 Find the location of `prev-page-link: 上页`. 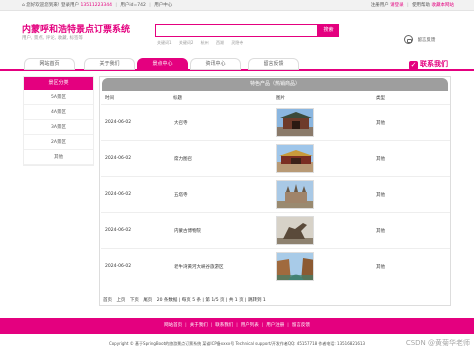

prev-page-link: 上页 is located at coordinates (120, 300).